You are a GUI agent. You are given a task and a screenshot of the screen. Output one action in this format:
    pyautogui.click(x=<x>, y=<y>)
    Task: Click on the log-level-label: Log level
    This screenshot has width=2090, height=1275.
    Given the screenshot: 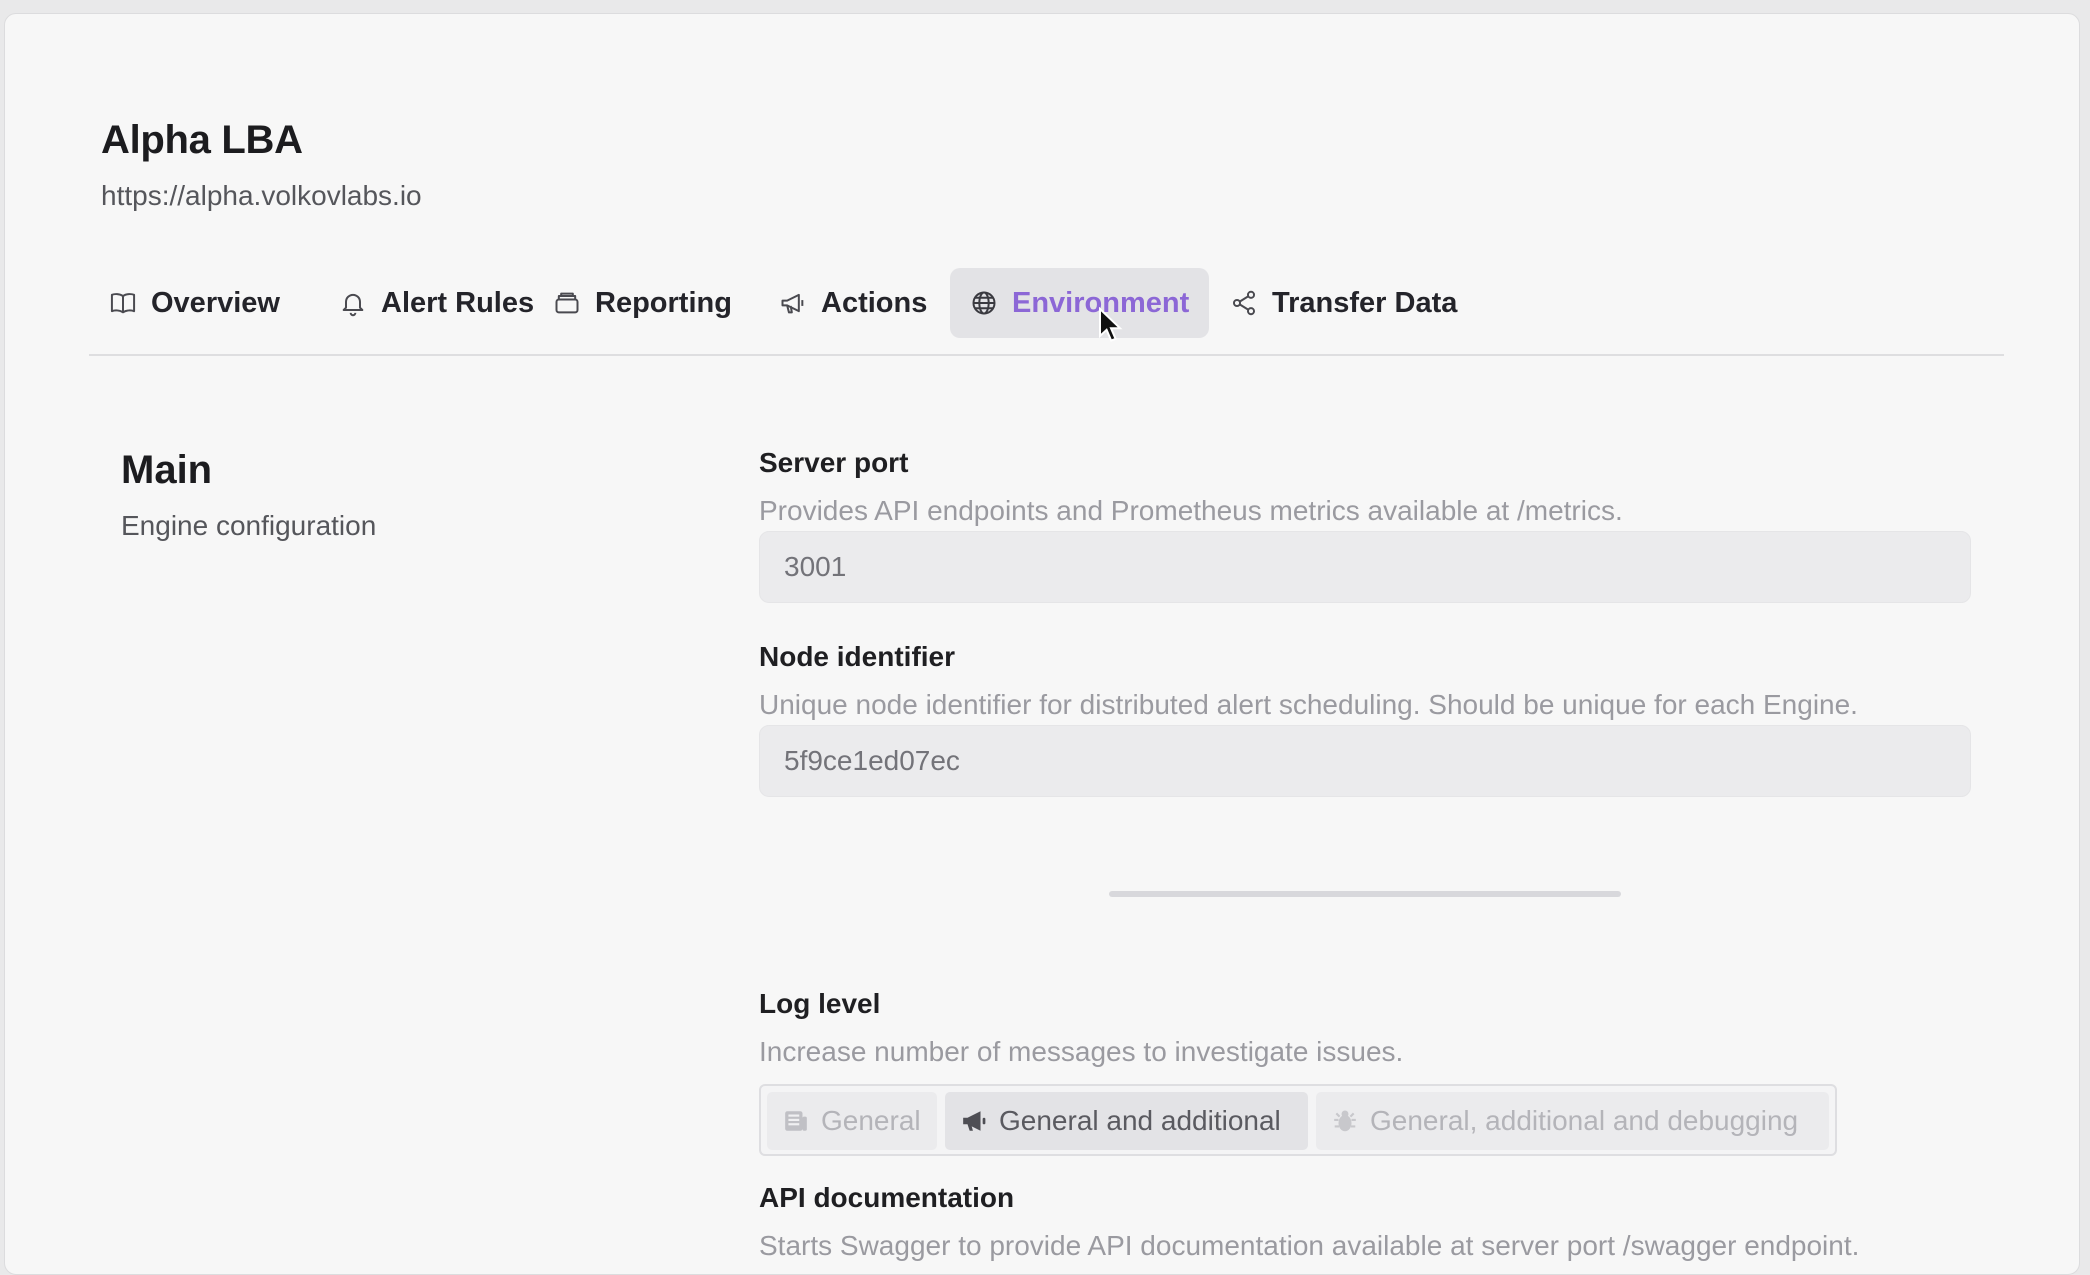 What is the action you would take?
    pyautogui.click(x=820, y=1003)
    